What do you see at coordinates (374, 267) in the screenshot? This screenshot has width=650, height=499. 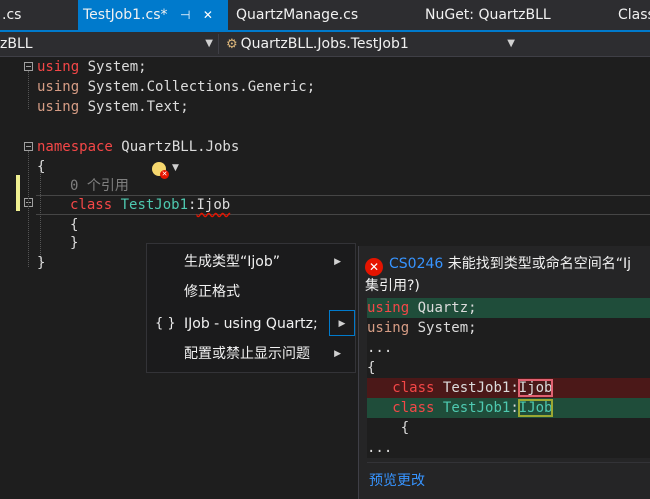 I see `error-icon: ✕` at bounding box center [374, 267].